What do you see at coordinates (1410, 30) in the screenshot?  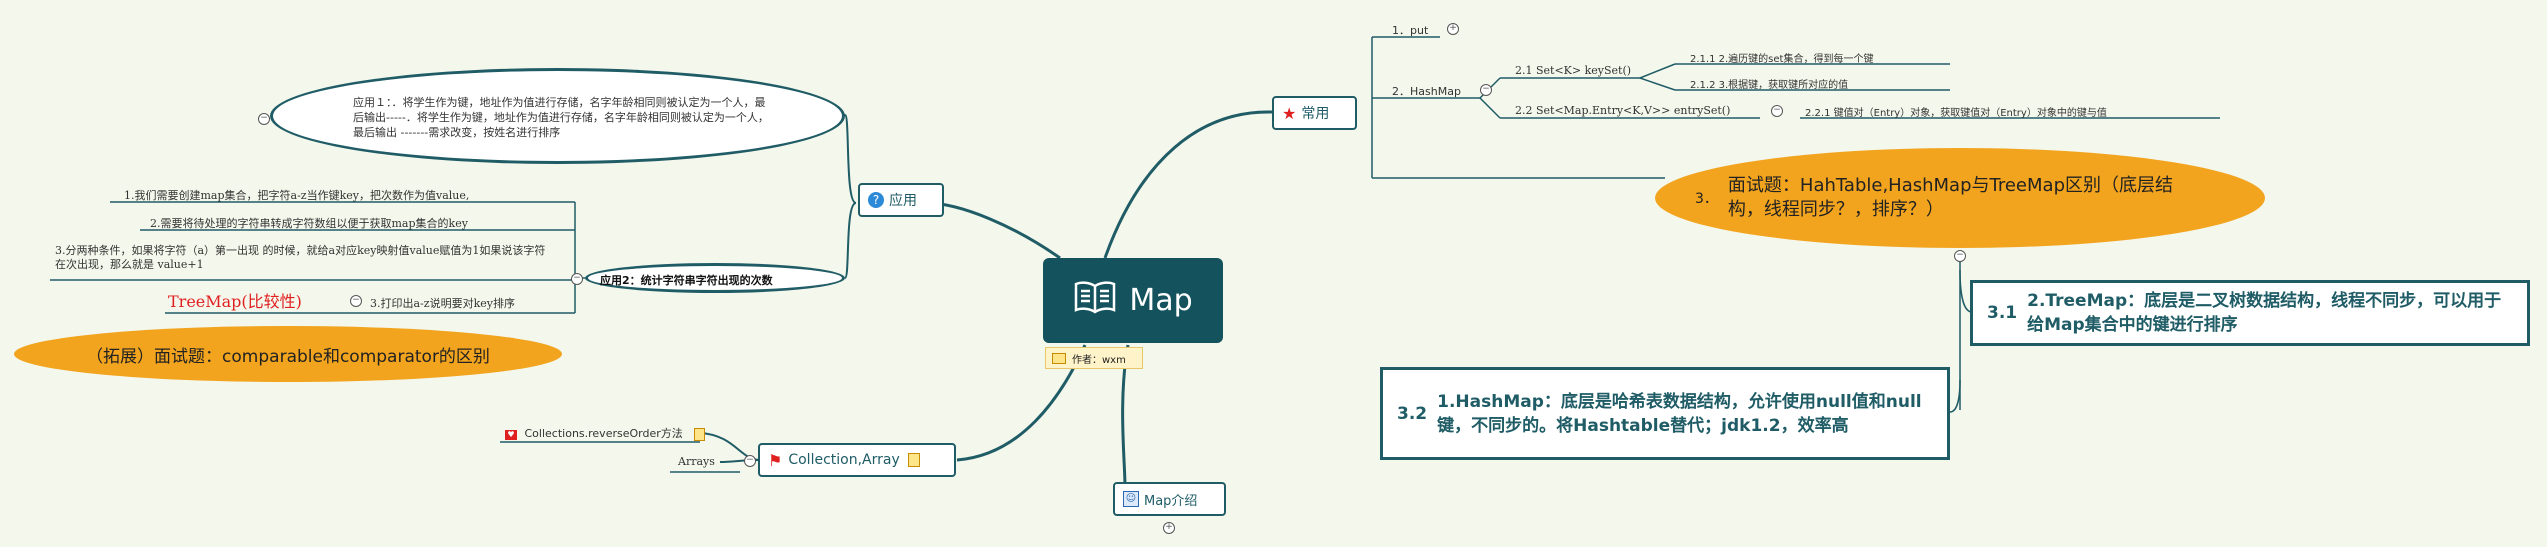 I see `node-put: 1．put` at bounding box center [1410, 30].